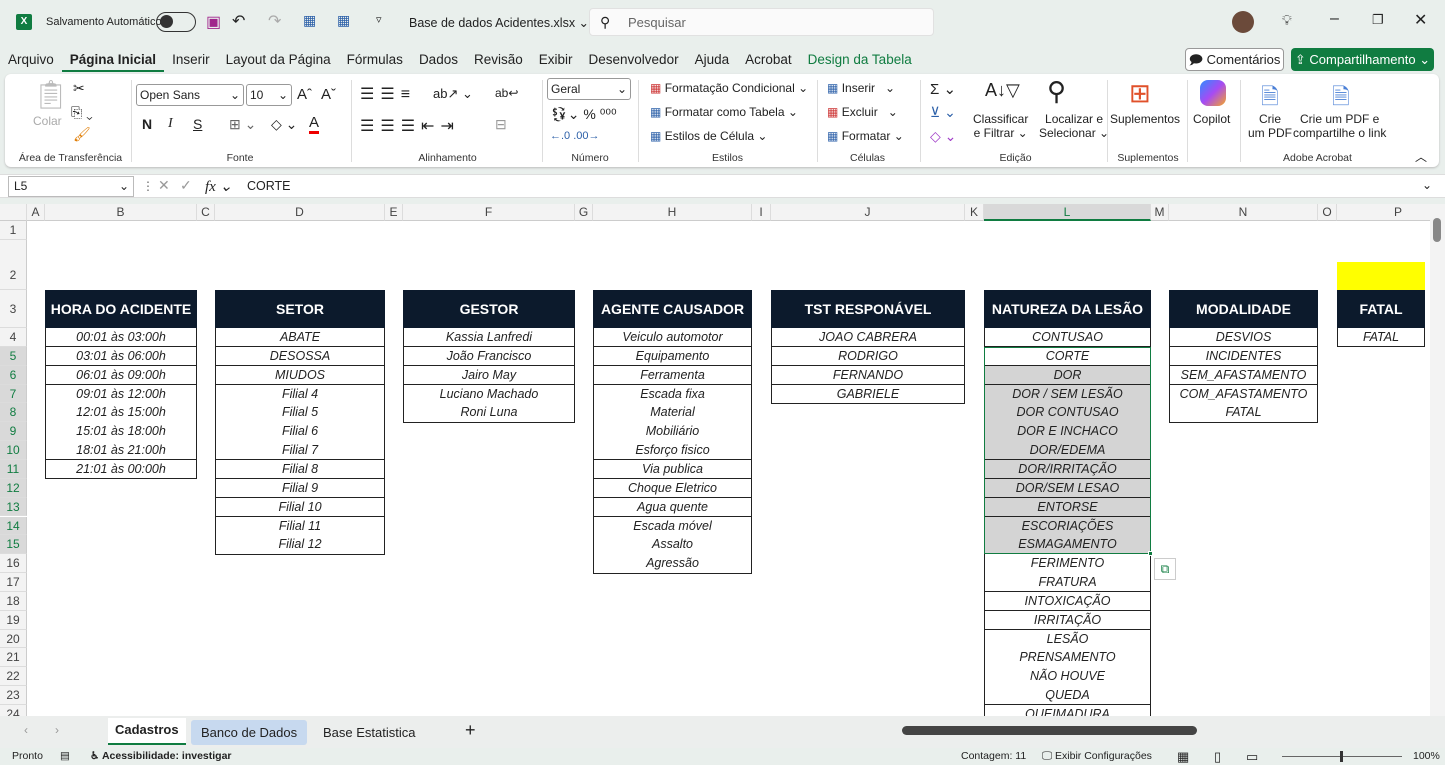 This screenshot has height=765, width=1445. What do you see at coordinates (206, 212) in the screenshot?
I see `column-header-C: C` at bounding box center [206, 212].